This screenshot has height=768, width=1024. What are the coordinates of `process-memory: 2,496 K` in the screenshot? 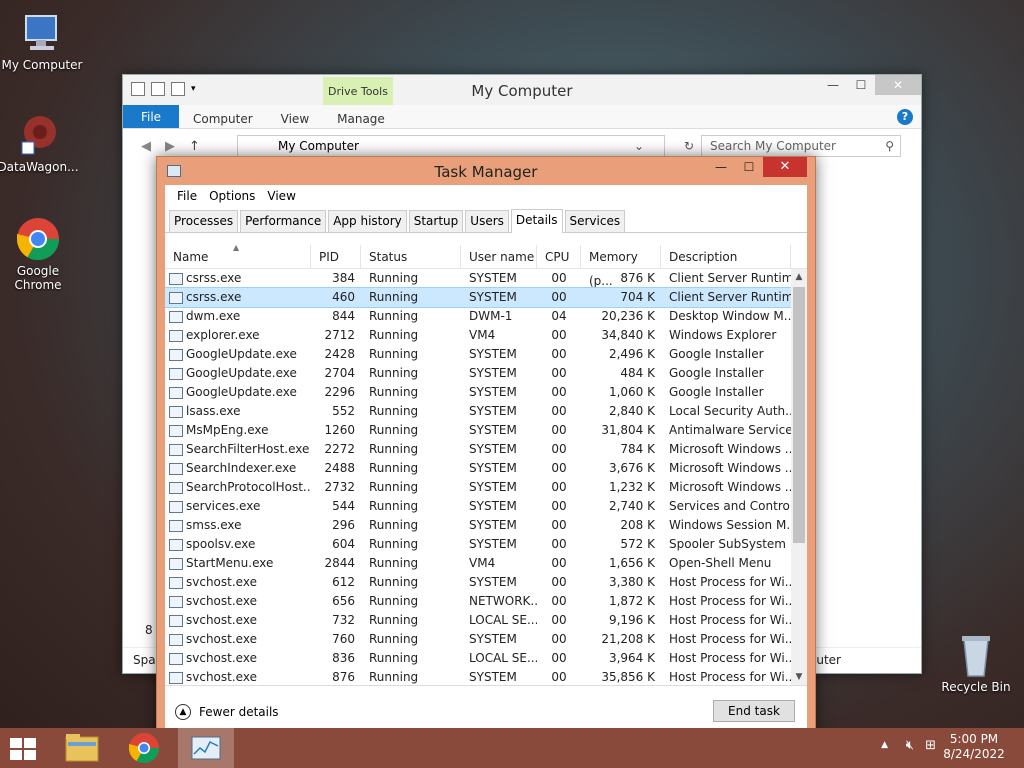 It's located at (631, 354).